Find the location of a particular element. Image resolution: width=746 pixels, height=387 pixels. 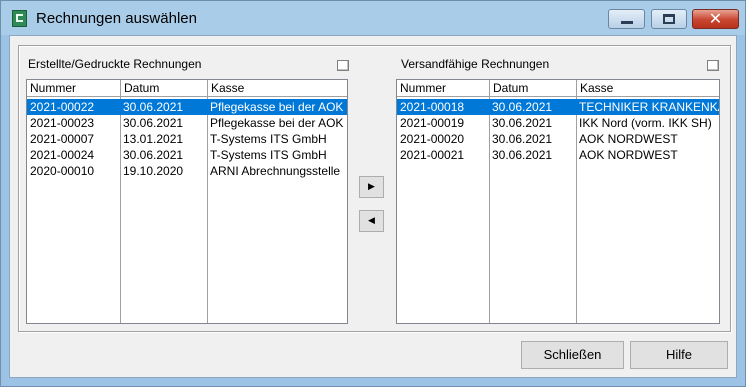

left-panel-label: Erstellte/Gedruckte Rechnungen is located at coordinates (115, 64).